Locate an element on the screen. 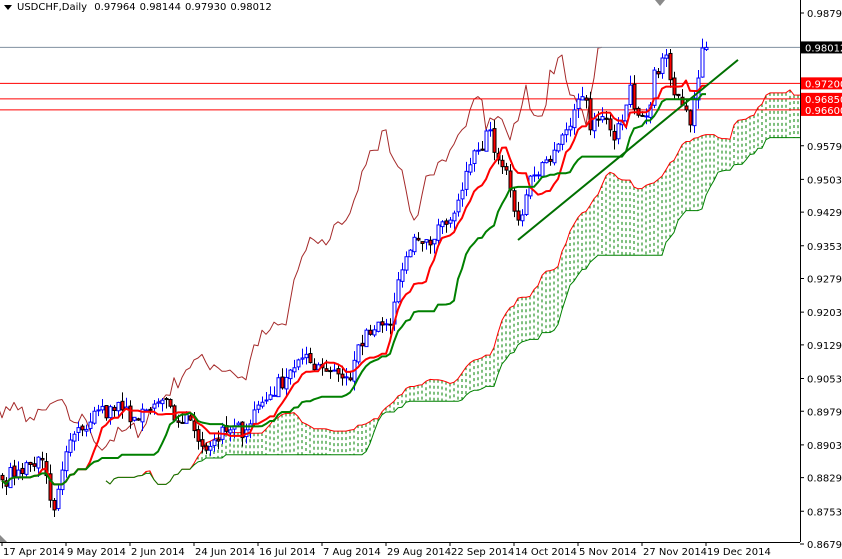 This screenshot has width=842, height=559. y-tick-label: 0.94290 is located at coordinates (824, 213).